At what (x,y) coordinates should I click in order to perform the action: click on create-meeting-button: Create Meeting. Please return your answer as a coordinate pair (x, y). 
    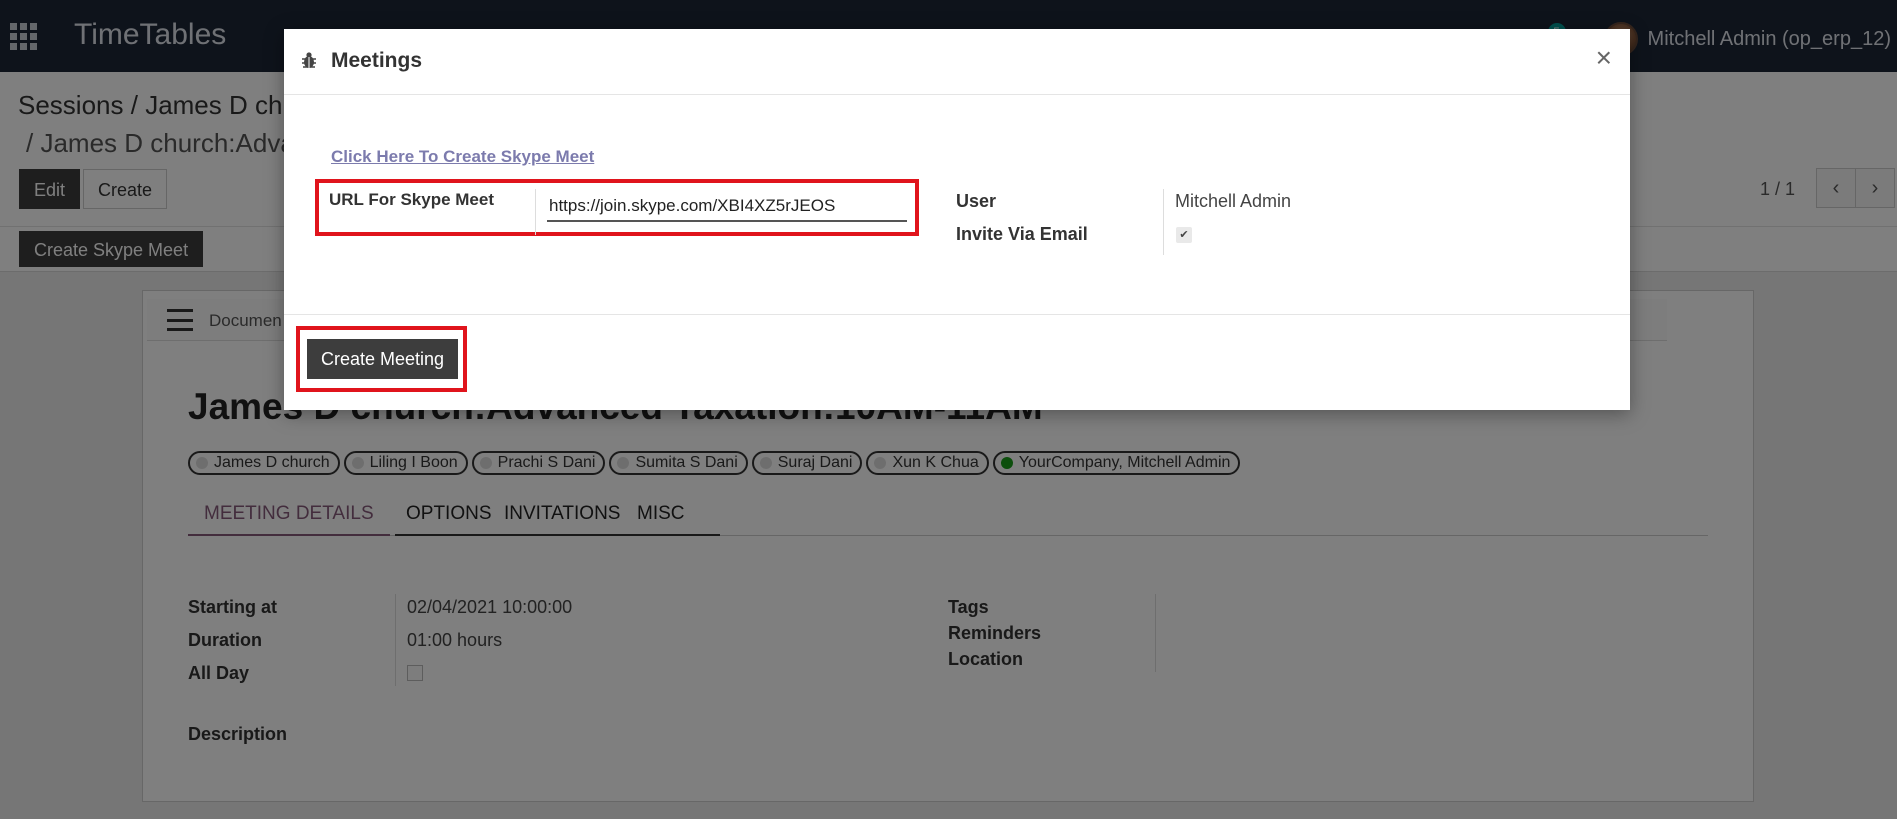
    Looking at the image, I should click on (383, 359).